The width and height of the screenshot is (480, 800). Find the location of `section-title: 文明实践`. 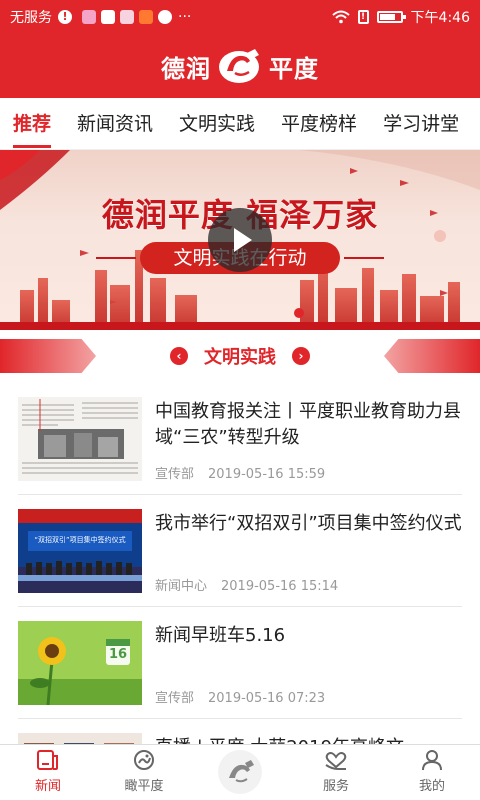

section-title: 文明实践 is located at coordinates (240, 357).